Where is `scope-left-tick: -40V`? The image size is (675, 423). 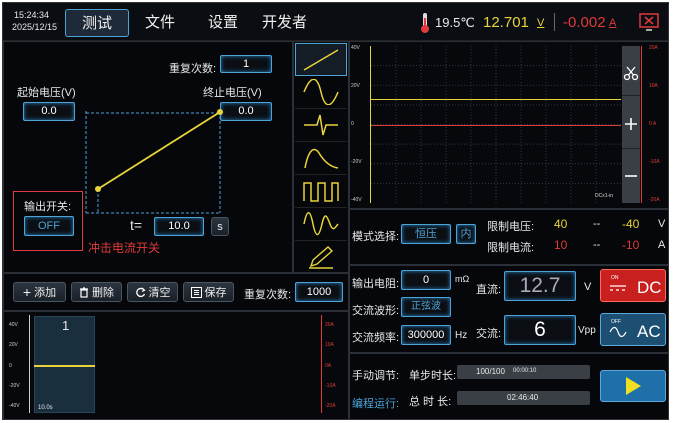
scope-left-tick: -40V is located at coordinates (356, 200).